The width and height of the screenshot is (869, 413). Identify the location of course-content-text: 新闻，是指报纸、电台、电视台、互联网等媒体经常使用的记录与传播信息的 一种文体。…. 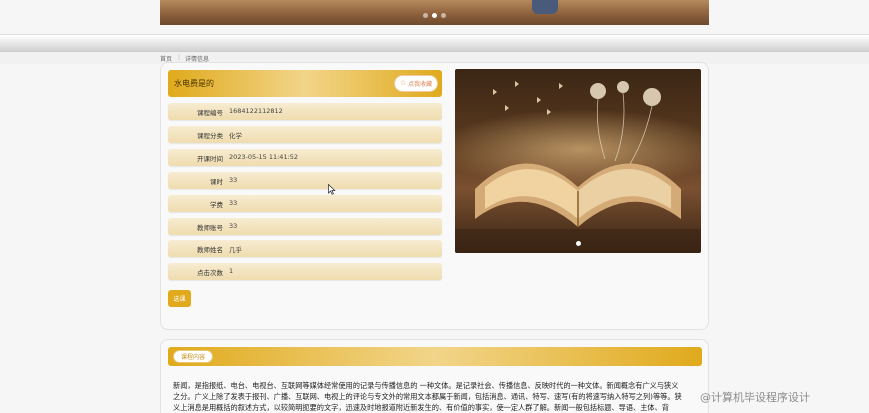
(438, 396).